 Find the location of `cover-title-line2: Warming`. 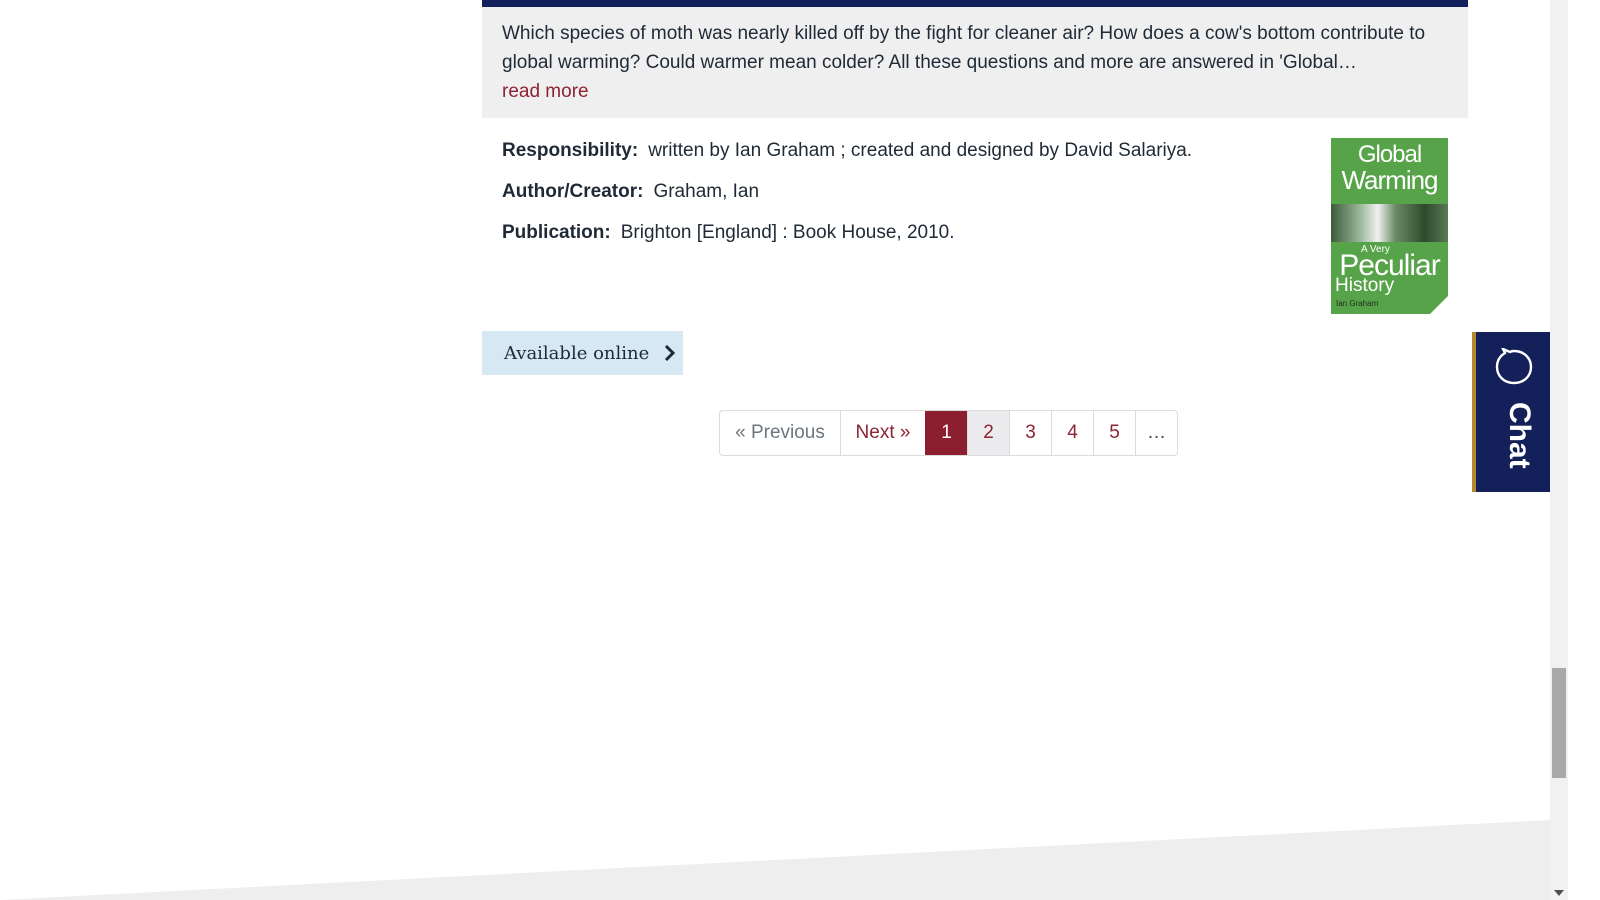

cover-title-line2: Warming is located at coordinates (1389, 180).